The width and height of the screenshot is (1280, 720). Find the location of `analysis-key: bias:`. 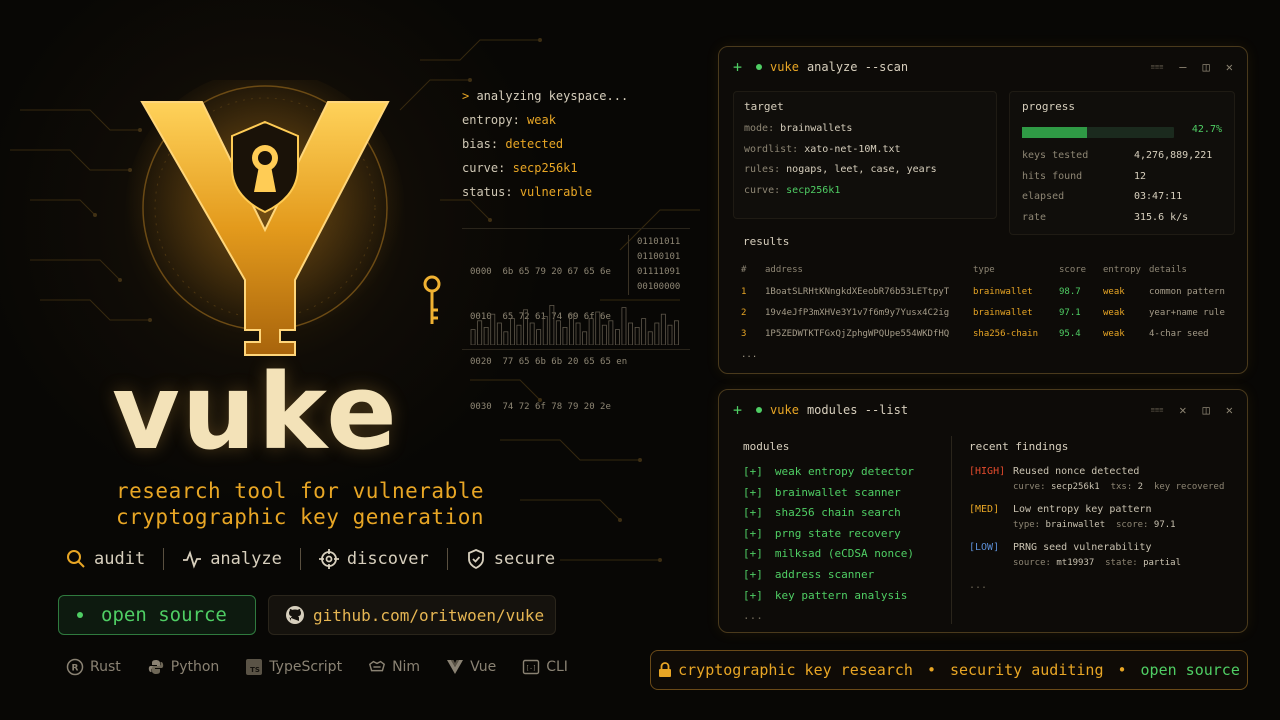

analysis-key: bias: is located at coordinates (480, 144).